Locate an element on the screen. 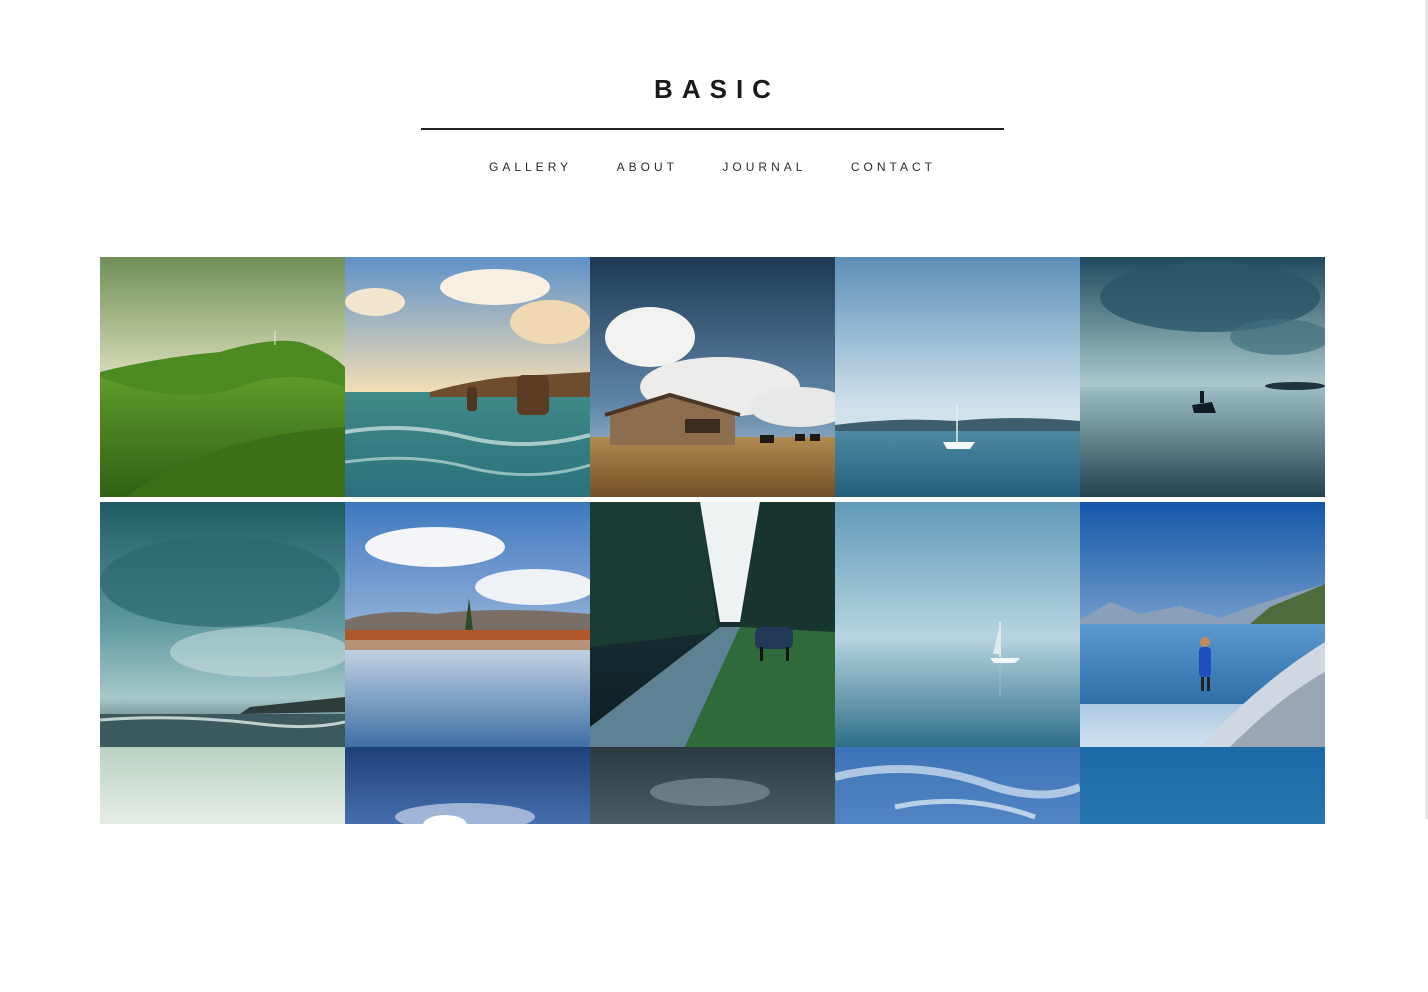  photo-dark-storm-clouds is located at coordinates (712, 785).